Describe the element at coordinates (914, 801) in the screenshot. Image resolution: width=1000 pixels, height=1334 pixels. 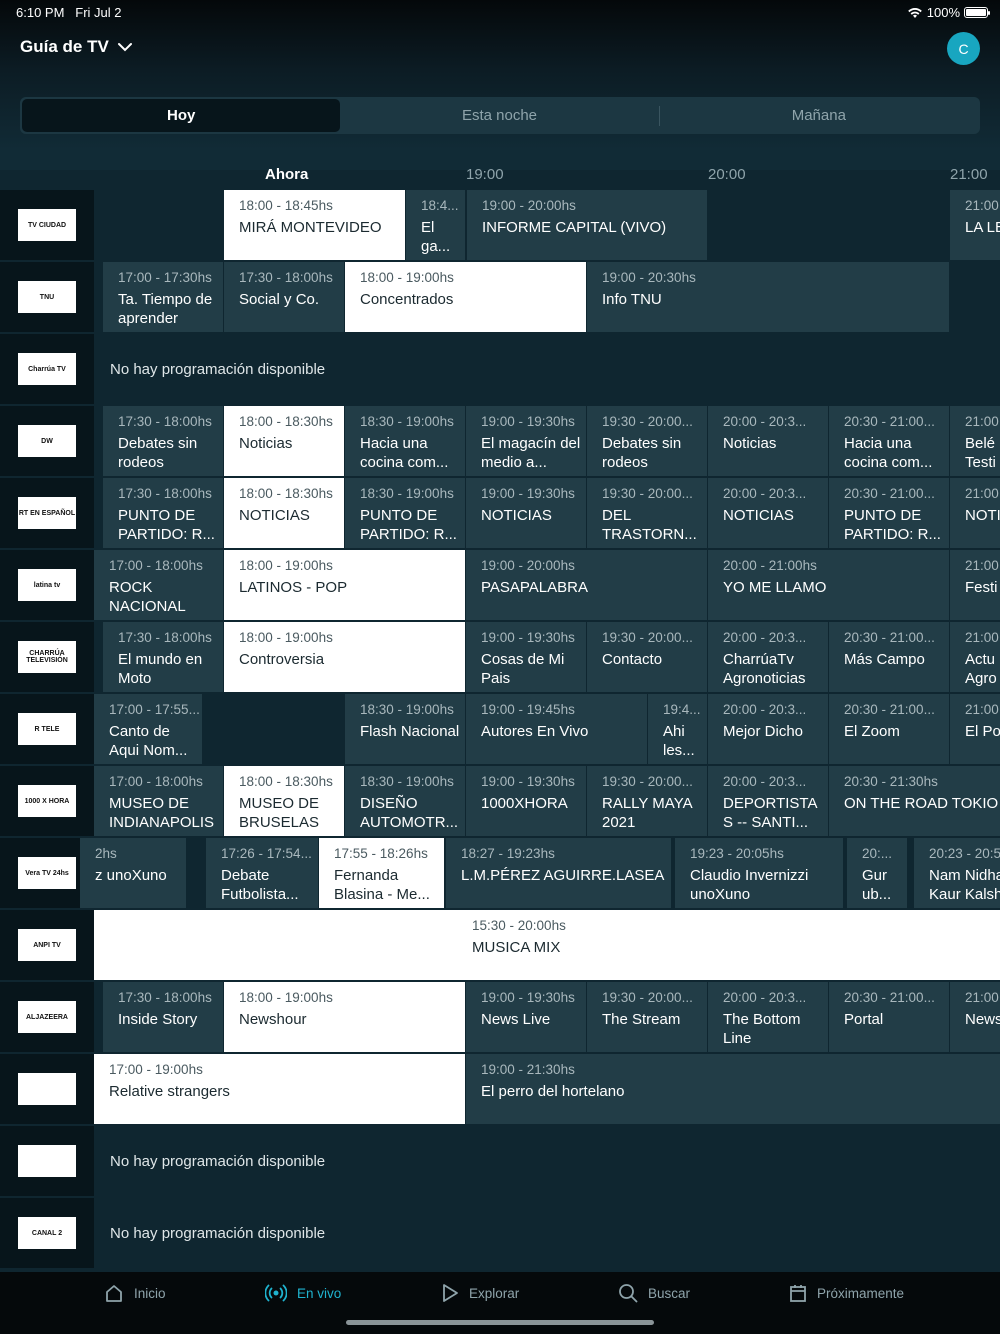
I see `program-cell: 20:30 - 21:30hs ON THE ROAD TOKIO` at that location.